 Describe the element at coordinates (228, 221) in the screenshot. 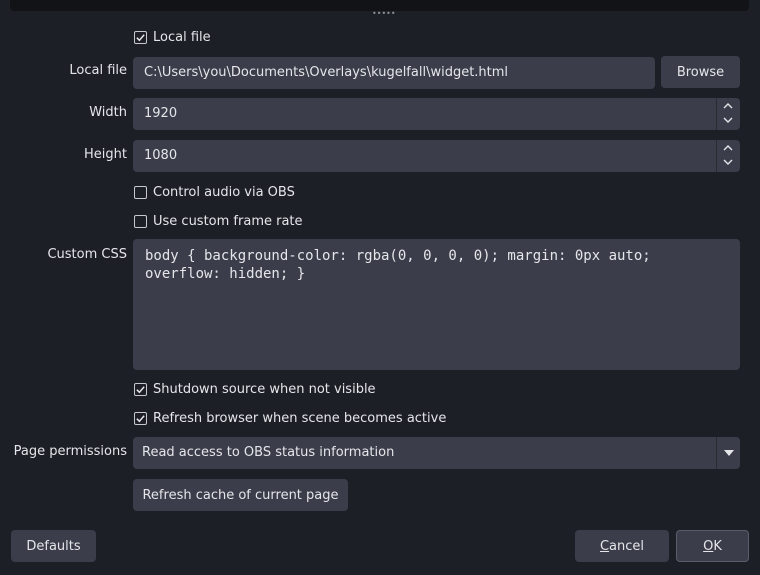

I see `custom-frame-rate-label: Use custom frame rate` at that location.